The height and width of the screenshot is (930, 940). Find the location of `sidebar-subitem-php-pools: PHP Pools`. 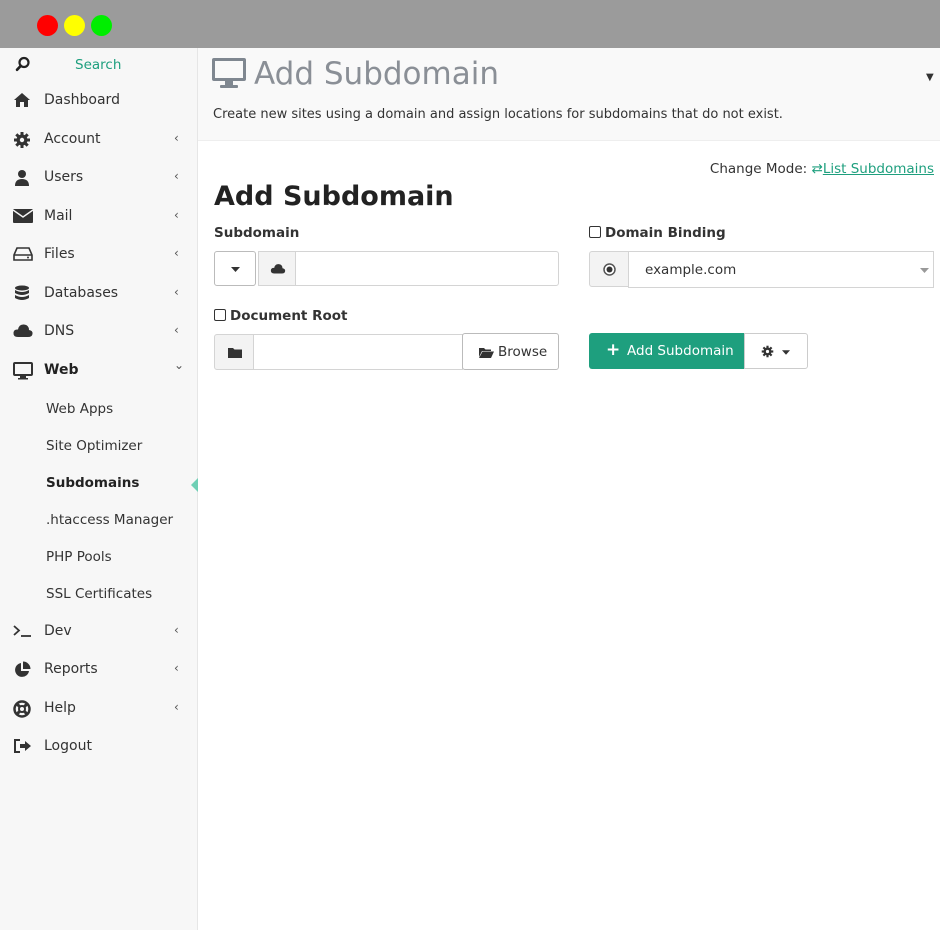

sidebar-subitem-php-pools: PHP Pools is located at coordinates (99, 558).